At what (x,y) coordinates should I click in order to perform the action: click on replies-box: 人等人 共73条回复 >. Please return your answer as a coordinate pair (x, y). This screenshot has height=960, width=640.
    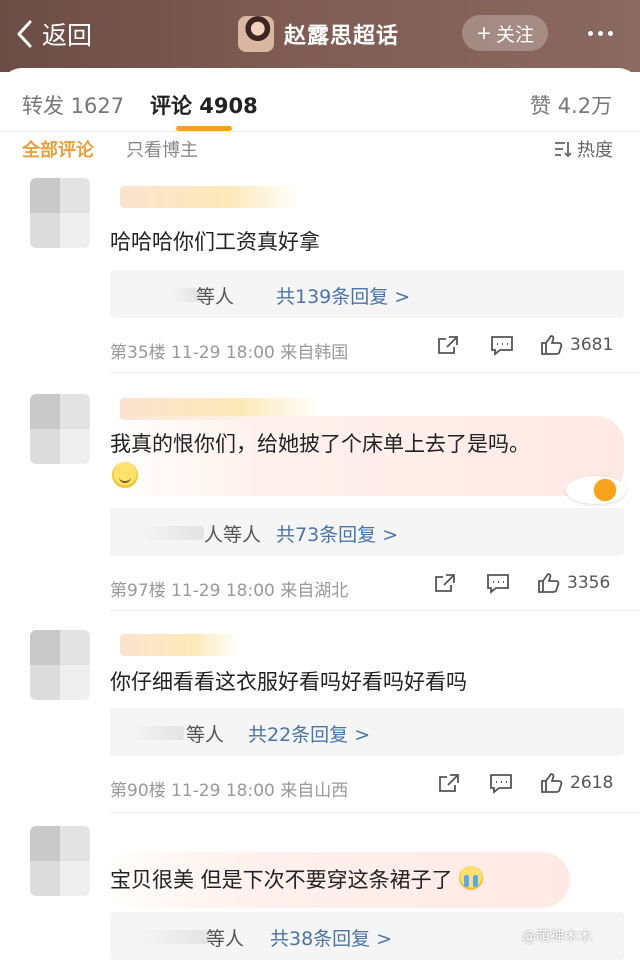
    Looking at the image, I should click on (367, 532).